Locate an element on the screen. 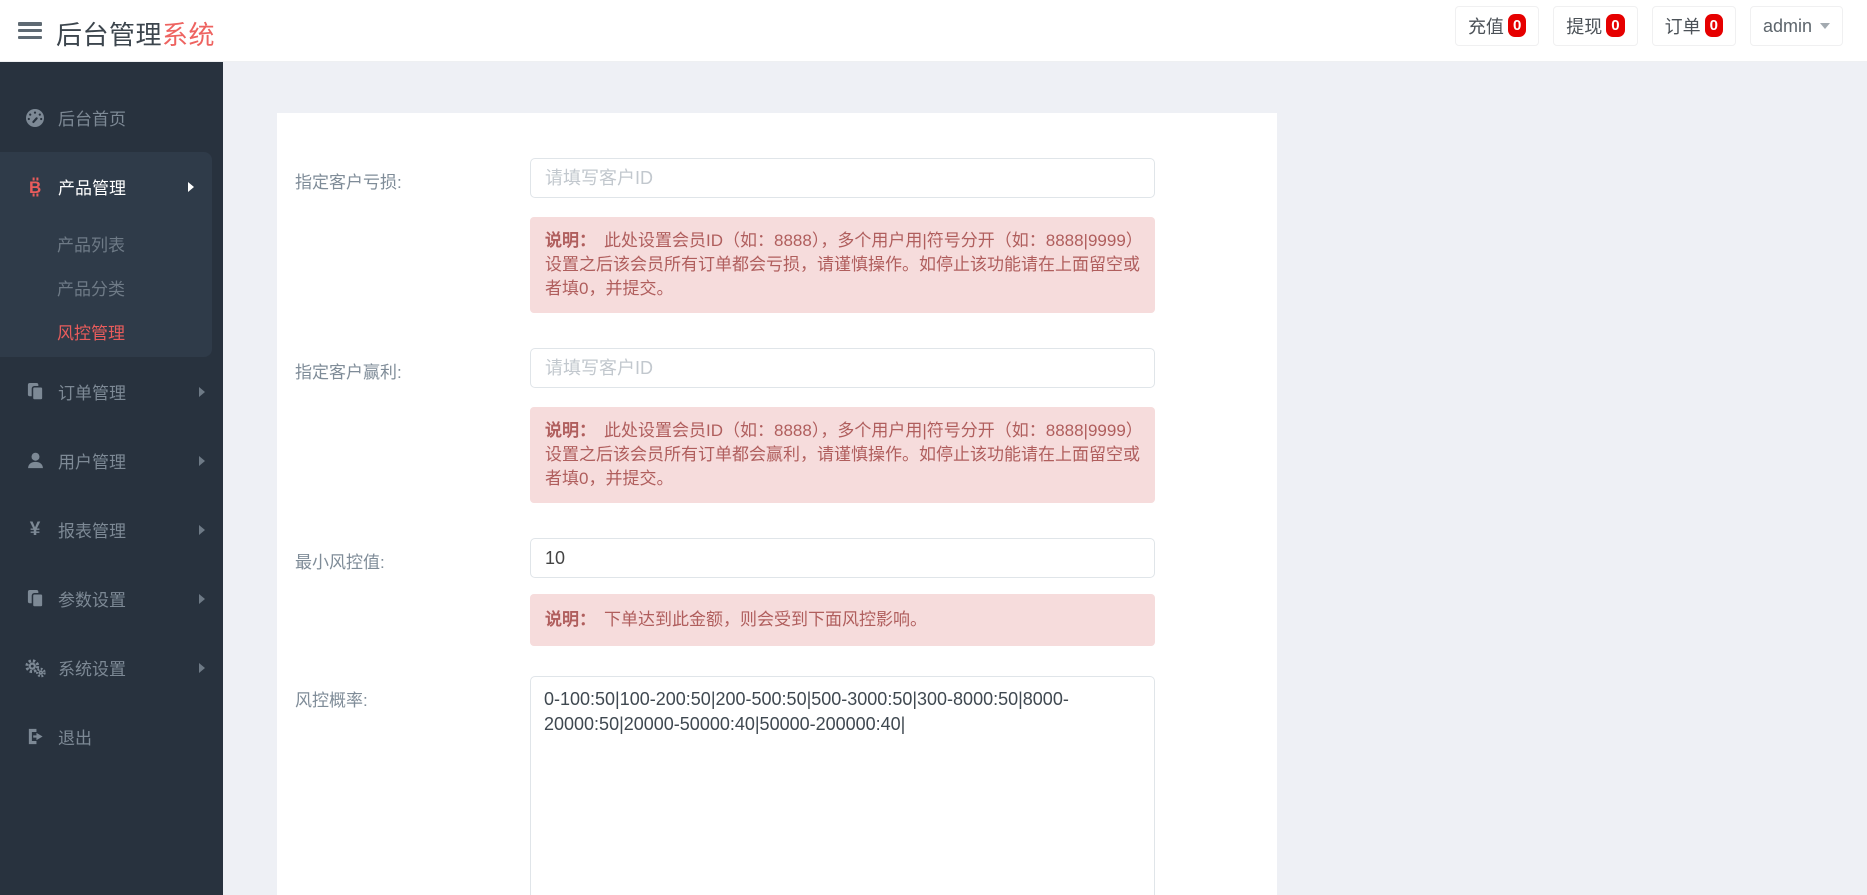 The image size is (1867, 895). sidebar-item-report-management: ¥ 报表管理 is located at coordinates (111, 529).